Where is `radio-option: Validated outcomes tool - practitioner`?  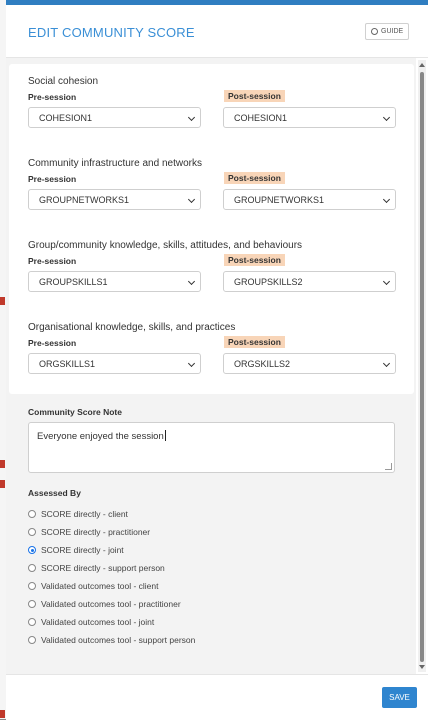 radio-option: Validated outcomes tool - practitioner is located at coordinates (104, 604).